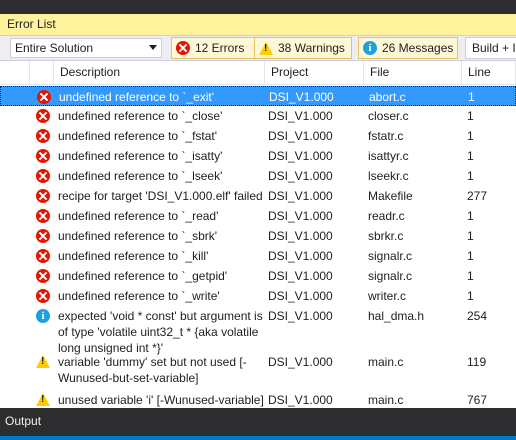  I want to click on cell-description: undefined reference to `_lseek', so click(140, 176).